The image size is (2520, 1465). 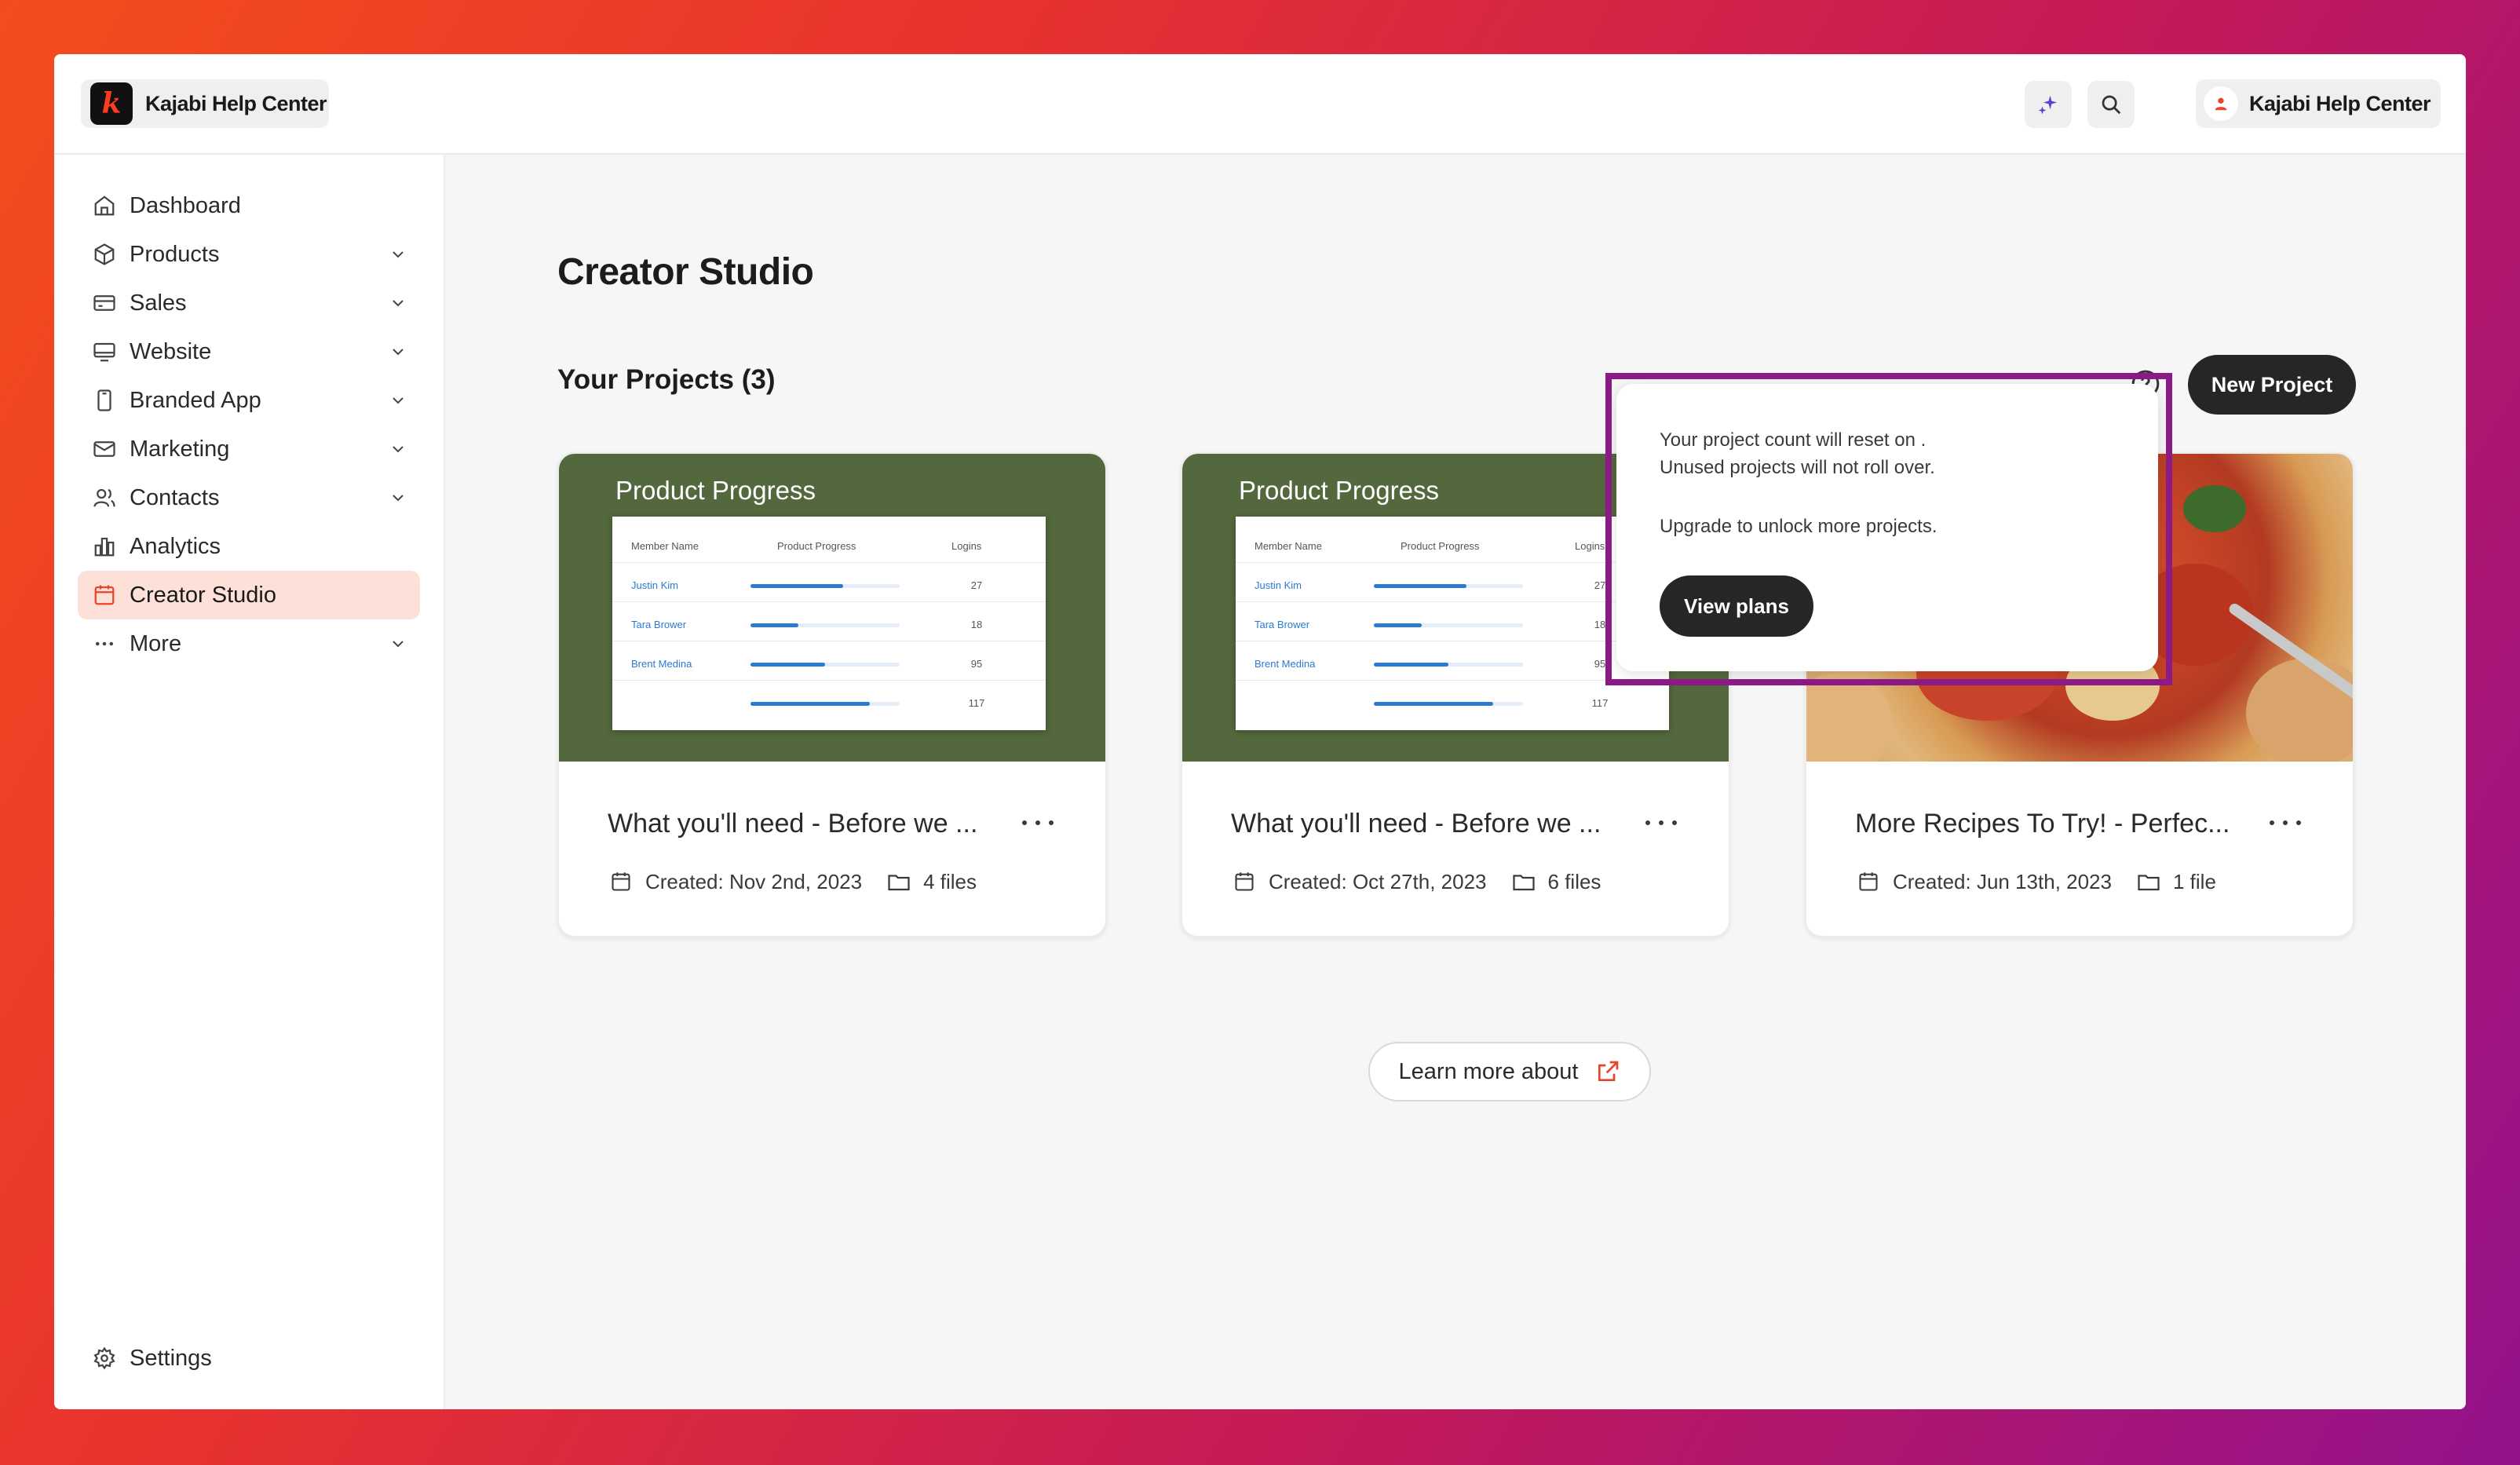 What do you see at coordinates (1282, 624) in the screenshot?
I see `member-name: Tara Brower` at bounding box center [1282, 624].